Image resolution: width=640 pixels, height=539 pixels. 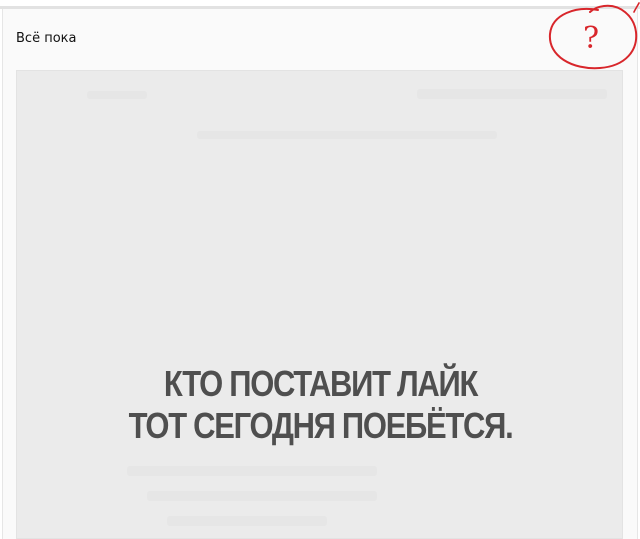 I want to click on red-circle-question-mark-icon: ?, so click(x=594, y=36).